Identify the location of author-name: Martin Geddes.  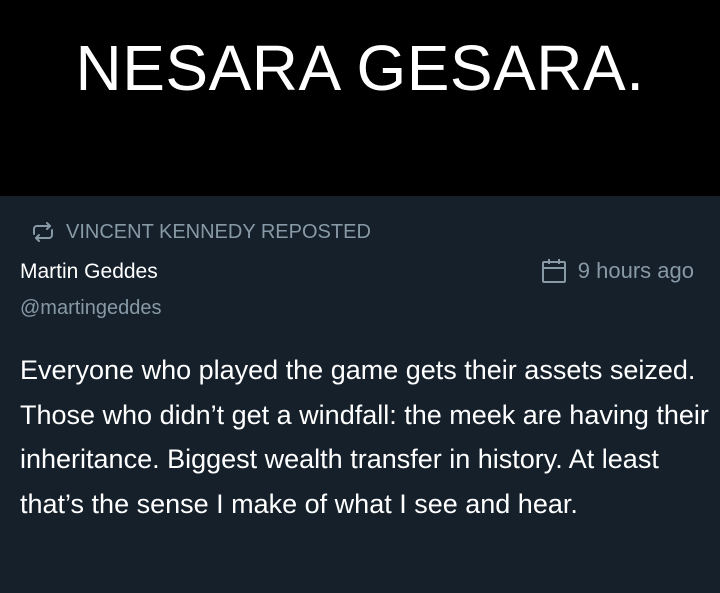
(89, 272).